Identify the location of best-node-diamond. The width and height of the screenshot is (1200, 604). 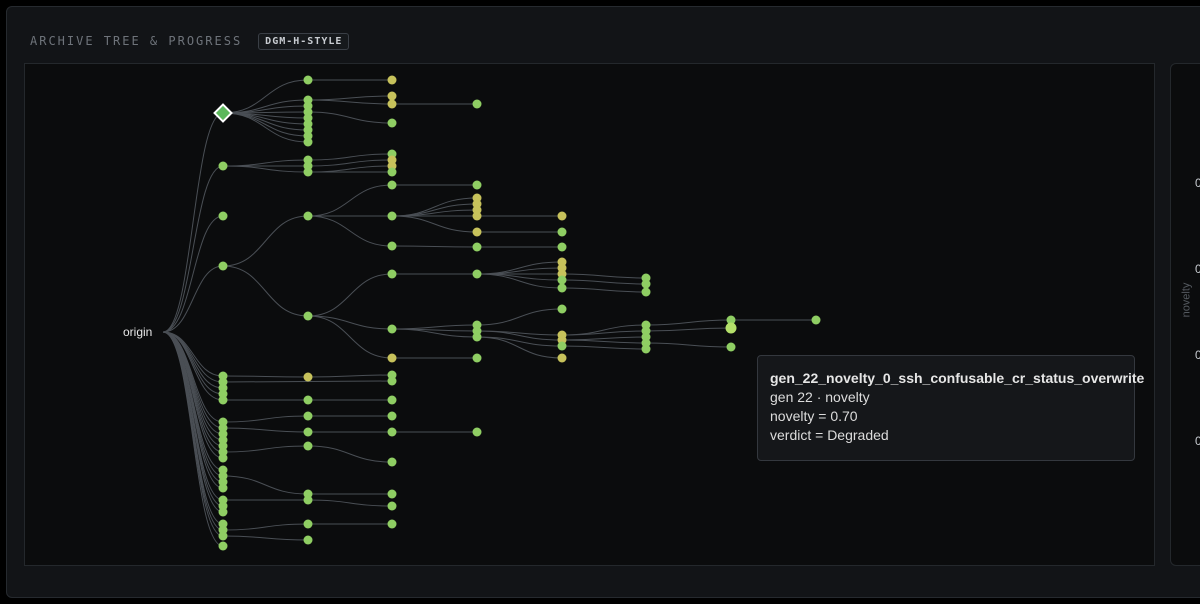
(223, 113).